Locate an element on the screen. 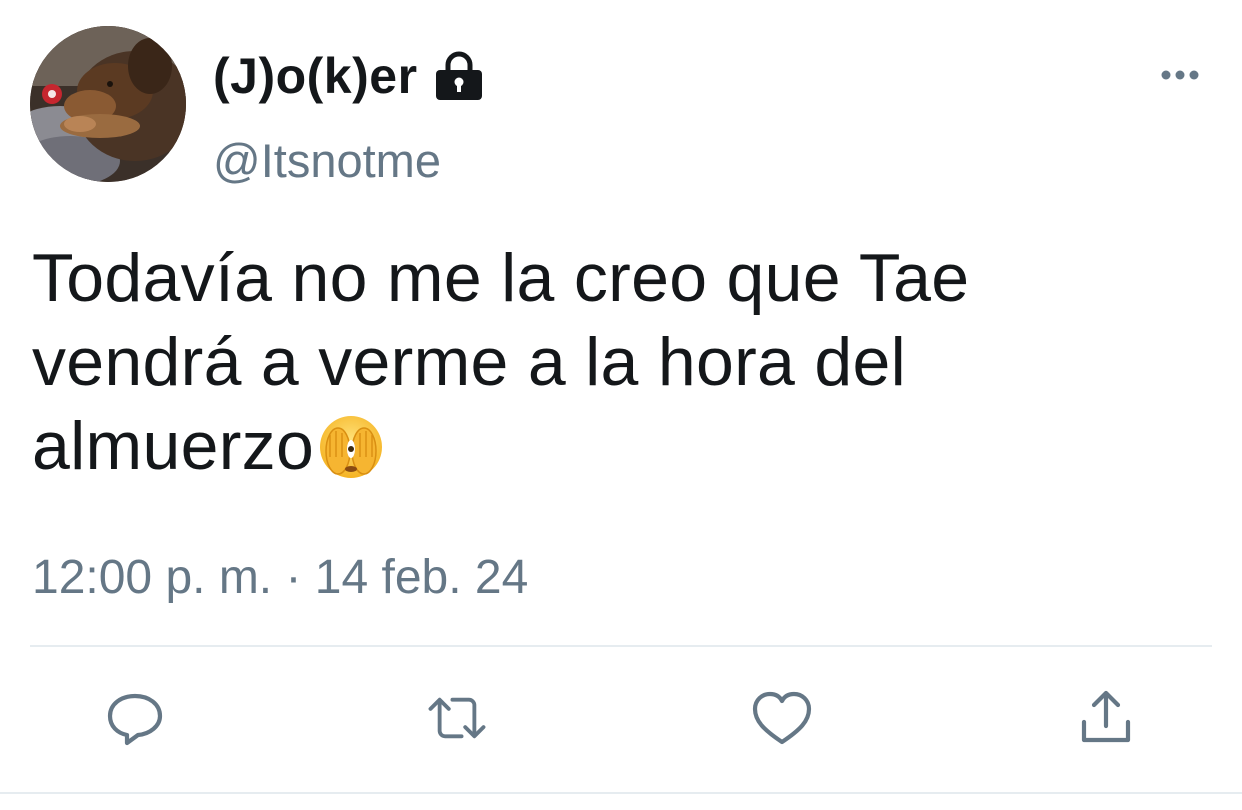  bottom-divider is located at coordinates (621, 793).